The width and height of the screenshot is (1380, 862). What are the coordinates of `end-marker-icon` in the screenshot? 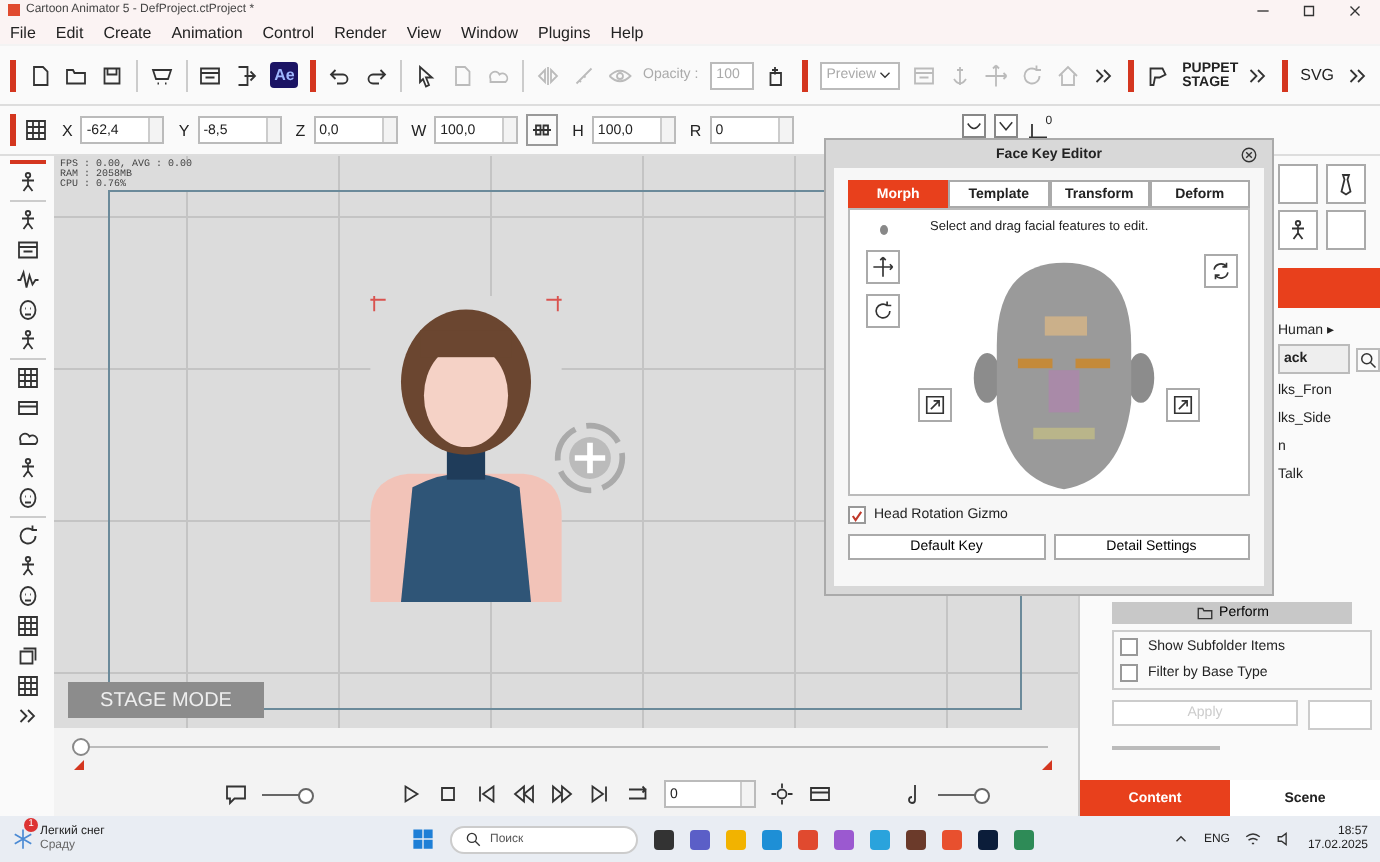 It's located at (1047, 765).